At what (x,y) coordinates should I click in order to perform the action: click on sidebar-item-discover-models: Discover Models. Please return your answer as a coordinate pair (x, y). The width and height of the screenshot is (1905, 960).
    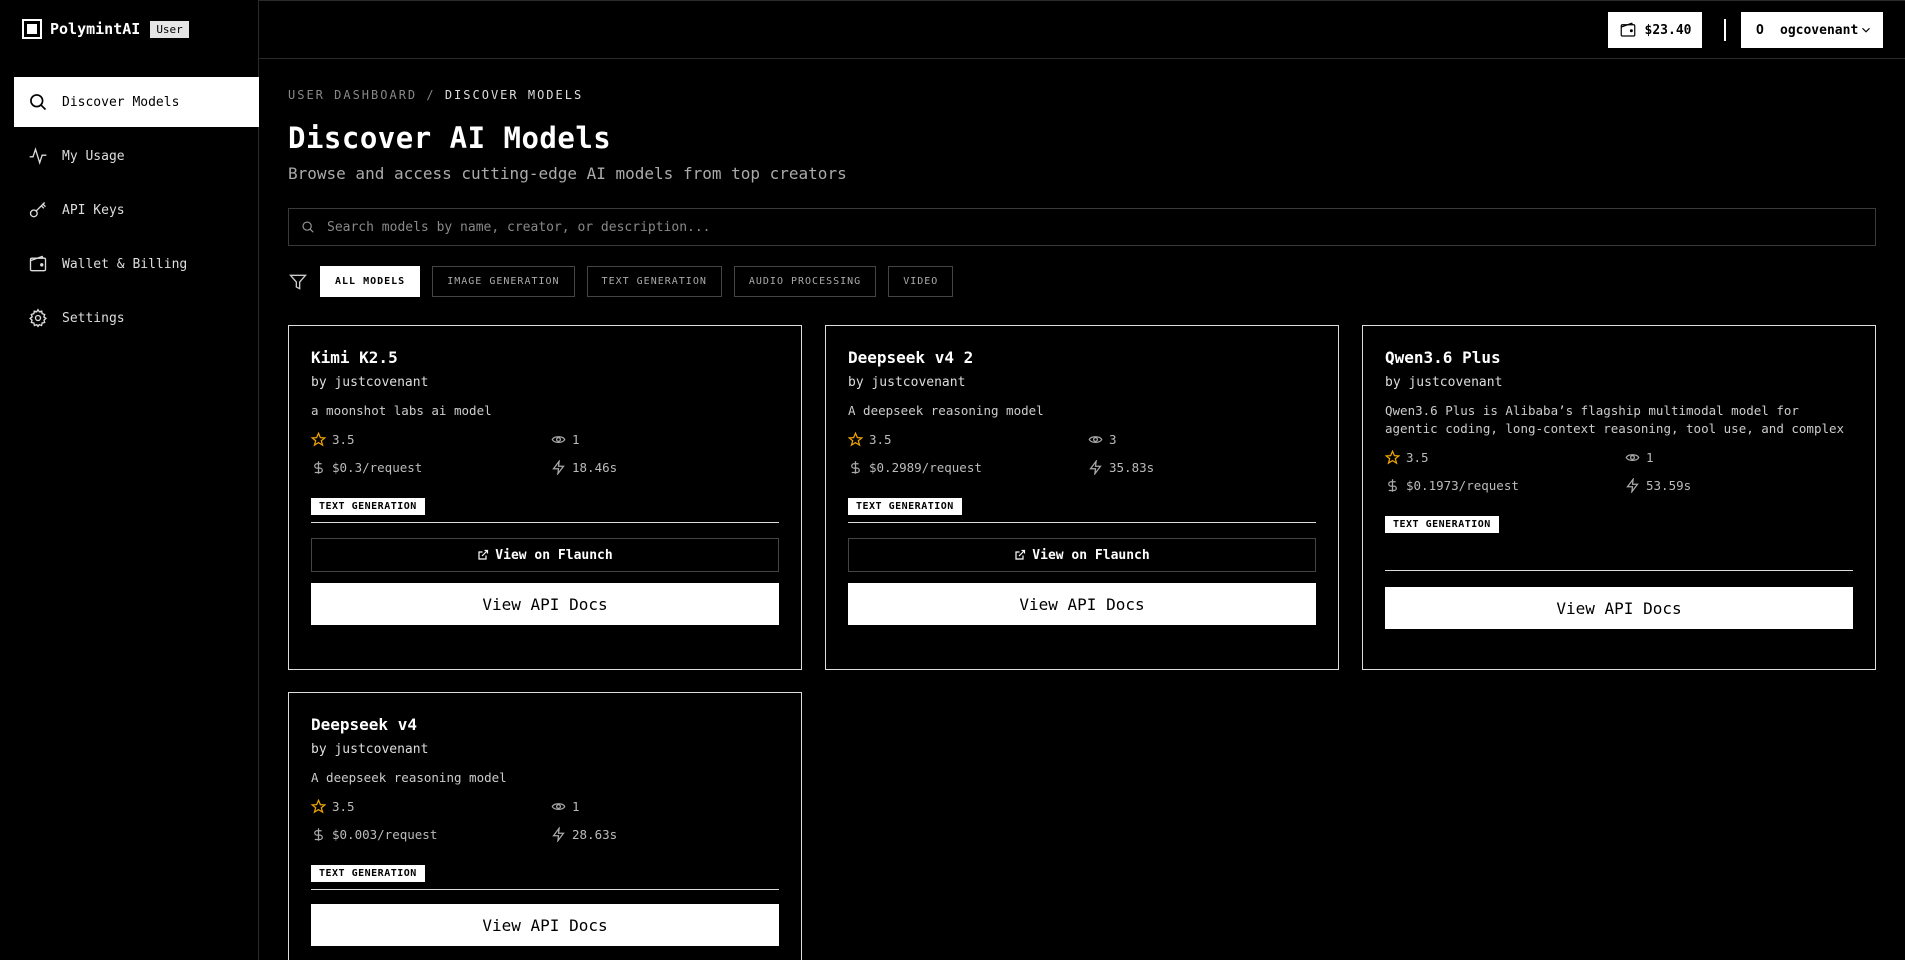
    Looking at the image, I should click on (136, 102).